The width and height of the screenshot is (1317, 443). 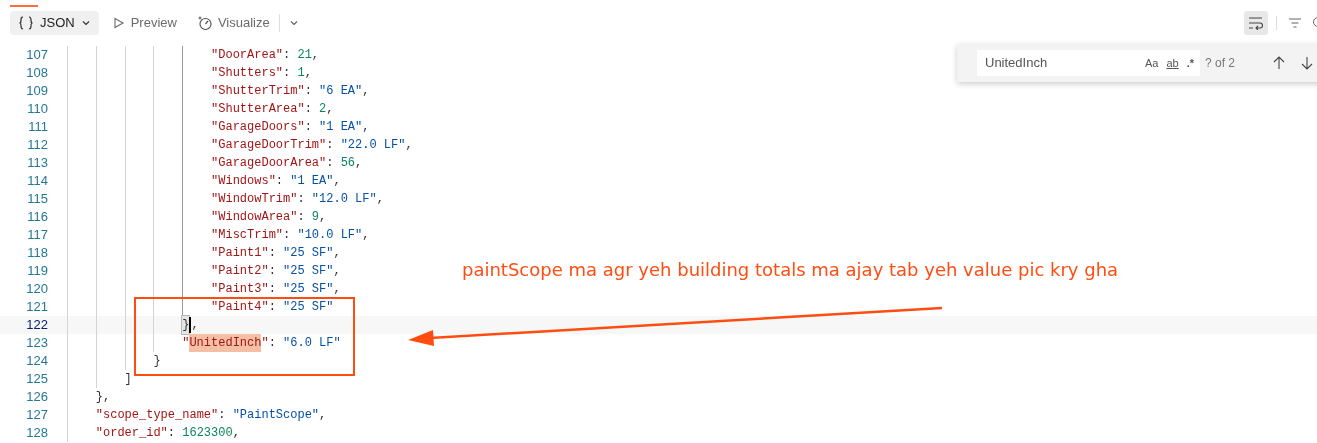 I want to click on find-input: UnitedInch Aa ab .*, so click(x=1088, y=63).